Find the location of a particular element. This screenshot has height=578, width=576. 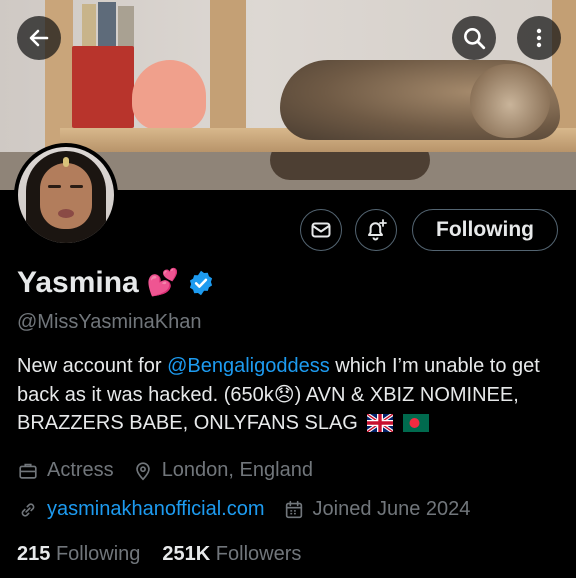

name-emoji: 💕 is located at coordinates (163, 283).